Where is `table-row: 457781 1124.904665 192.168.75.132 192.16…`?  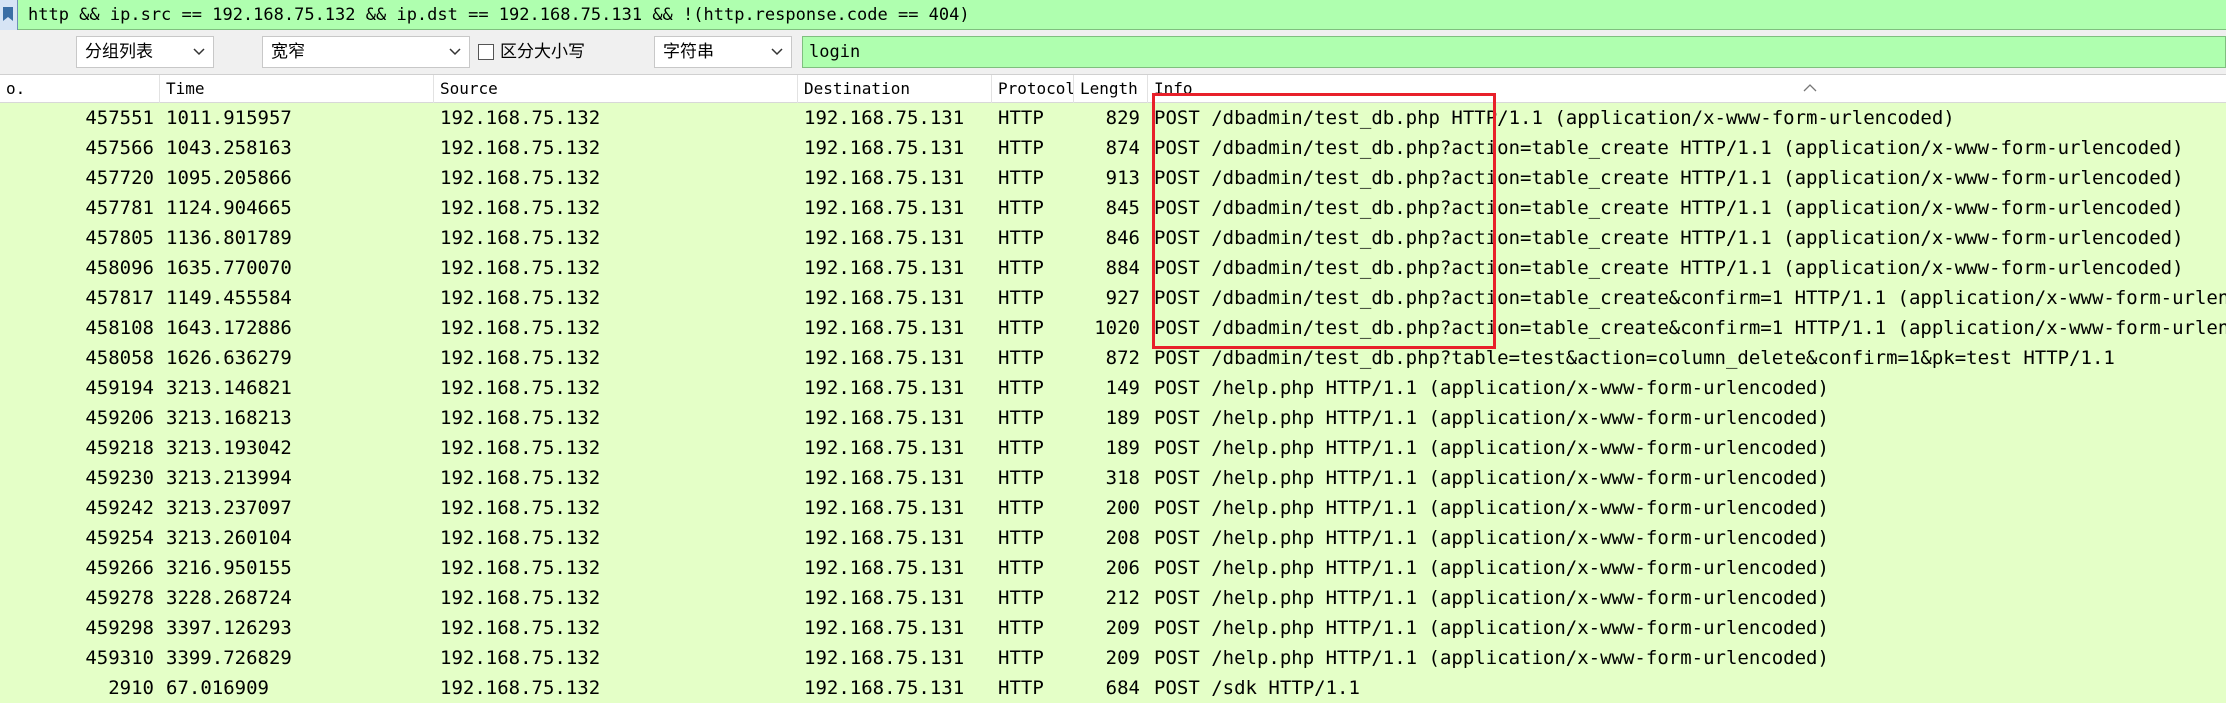 table-row: 457781 1124.904665 192.168.75.132 192.16… is located at coordinates (1113, 208).